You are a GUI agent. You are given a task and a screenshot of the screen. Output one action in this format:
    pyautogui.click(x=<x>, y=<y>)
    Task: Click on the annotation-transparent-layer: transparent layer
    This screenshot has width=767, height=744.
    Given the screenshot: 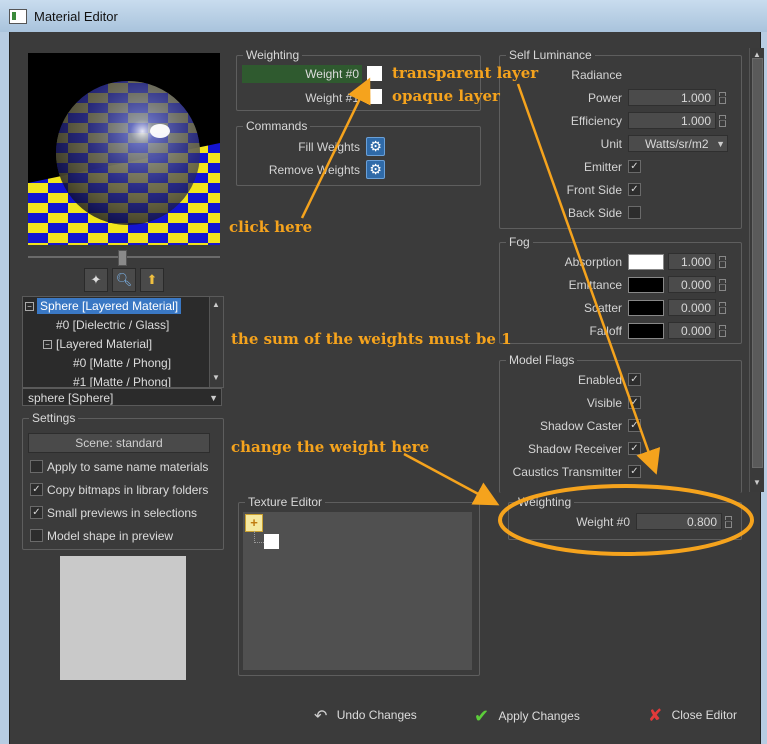 What is the action you would take?
    pyautogui.click(x=465, y=73)
    